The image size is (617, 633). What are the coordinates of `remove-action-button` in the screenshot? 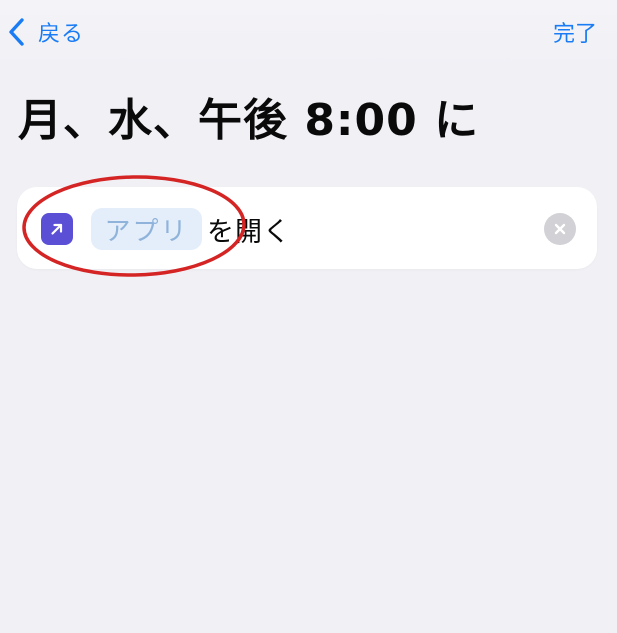 It's located at (560, 229).